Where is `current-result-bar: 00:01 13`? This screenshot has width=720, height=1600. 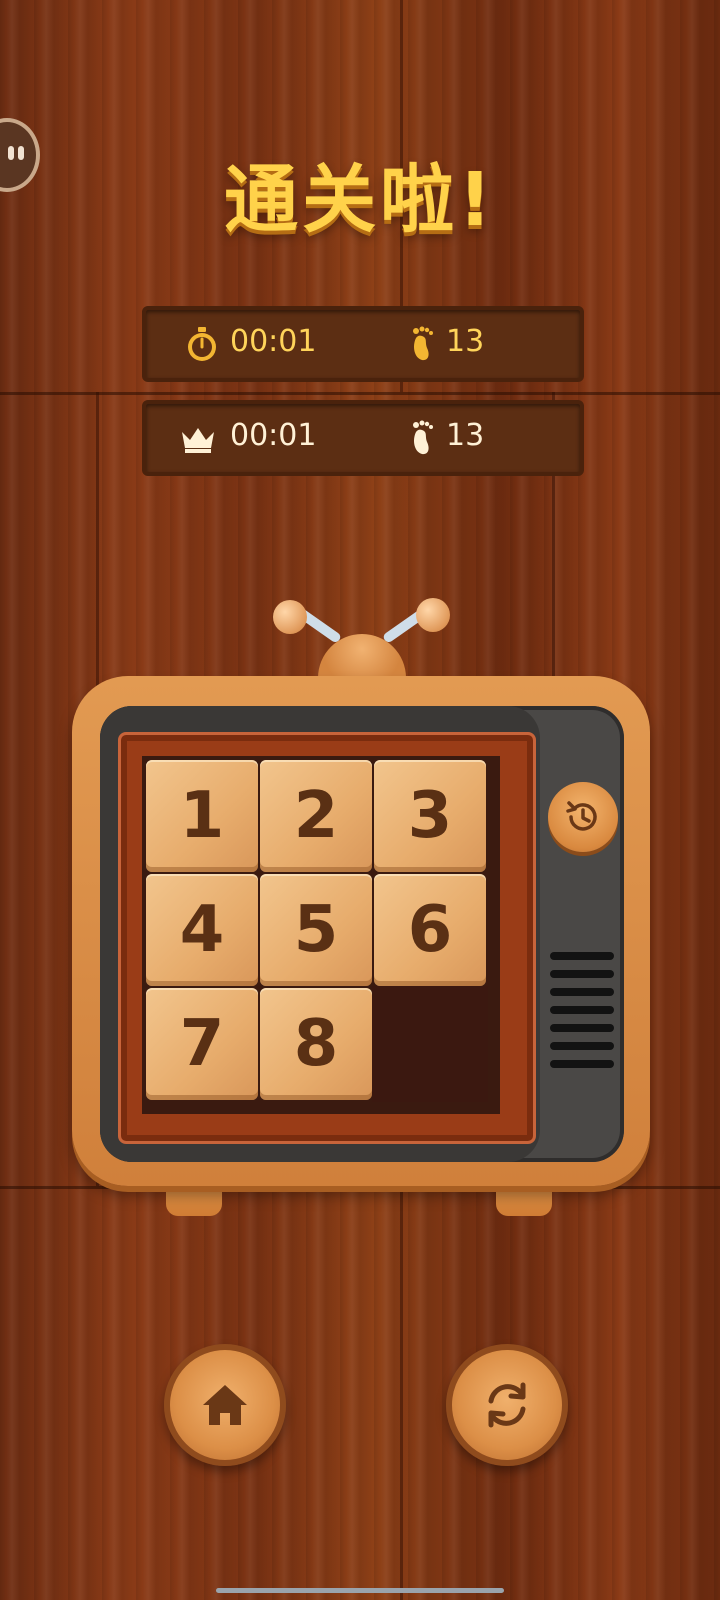
current-result-bar: 00:01 13 is located at coordinates (363, 344).